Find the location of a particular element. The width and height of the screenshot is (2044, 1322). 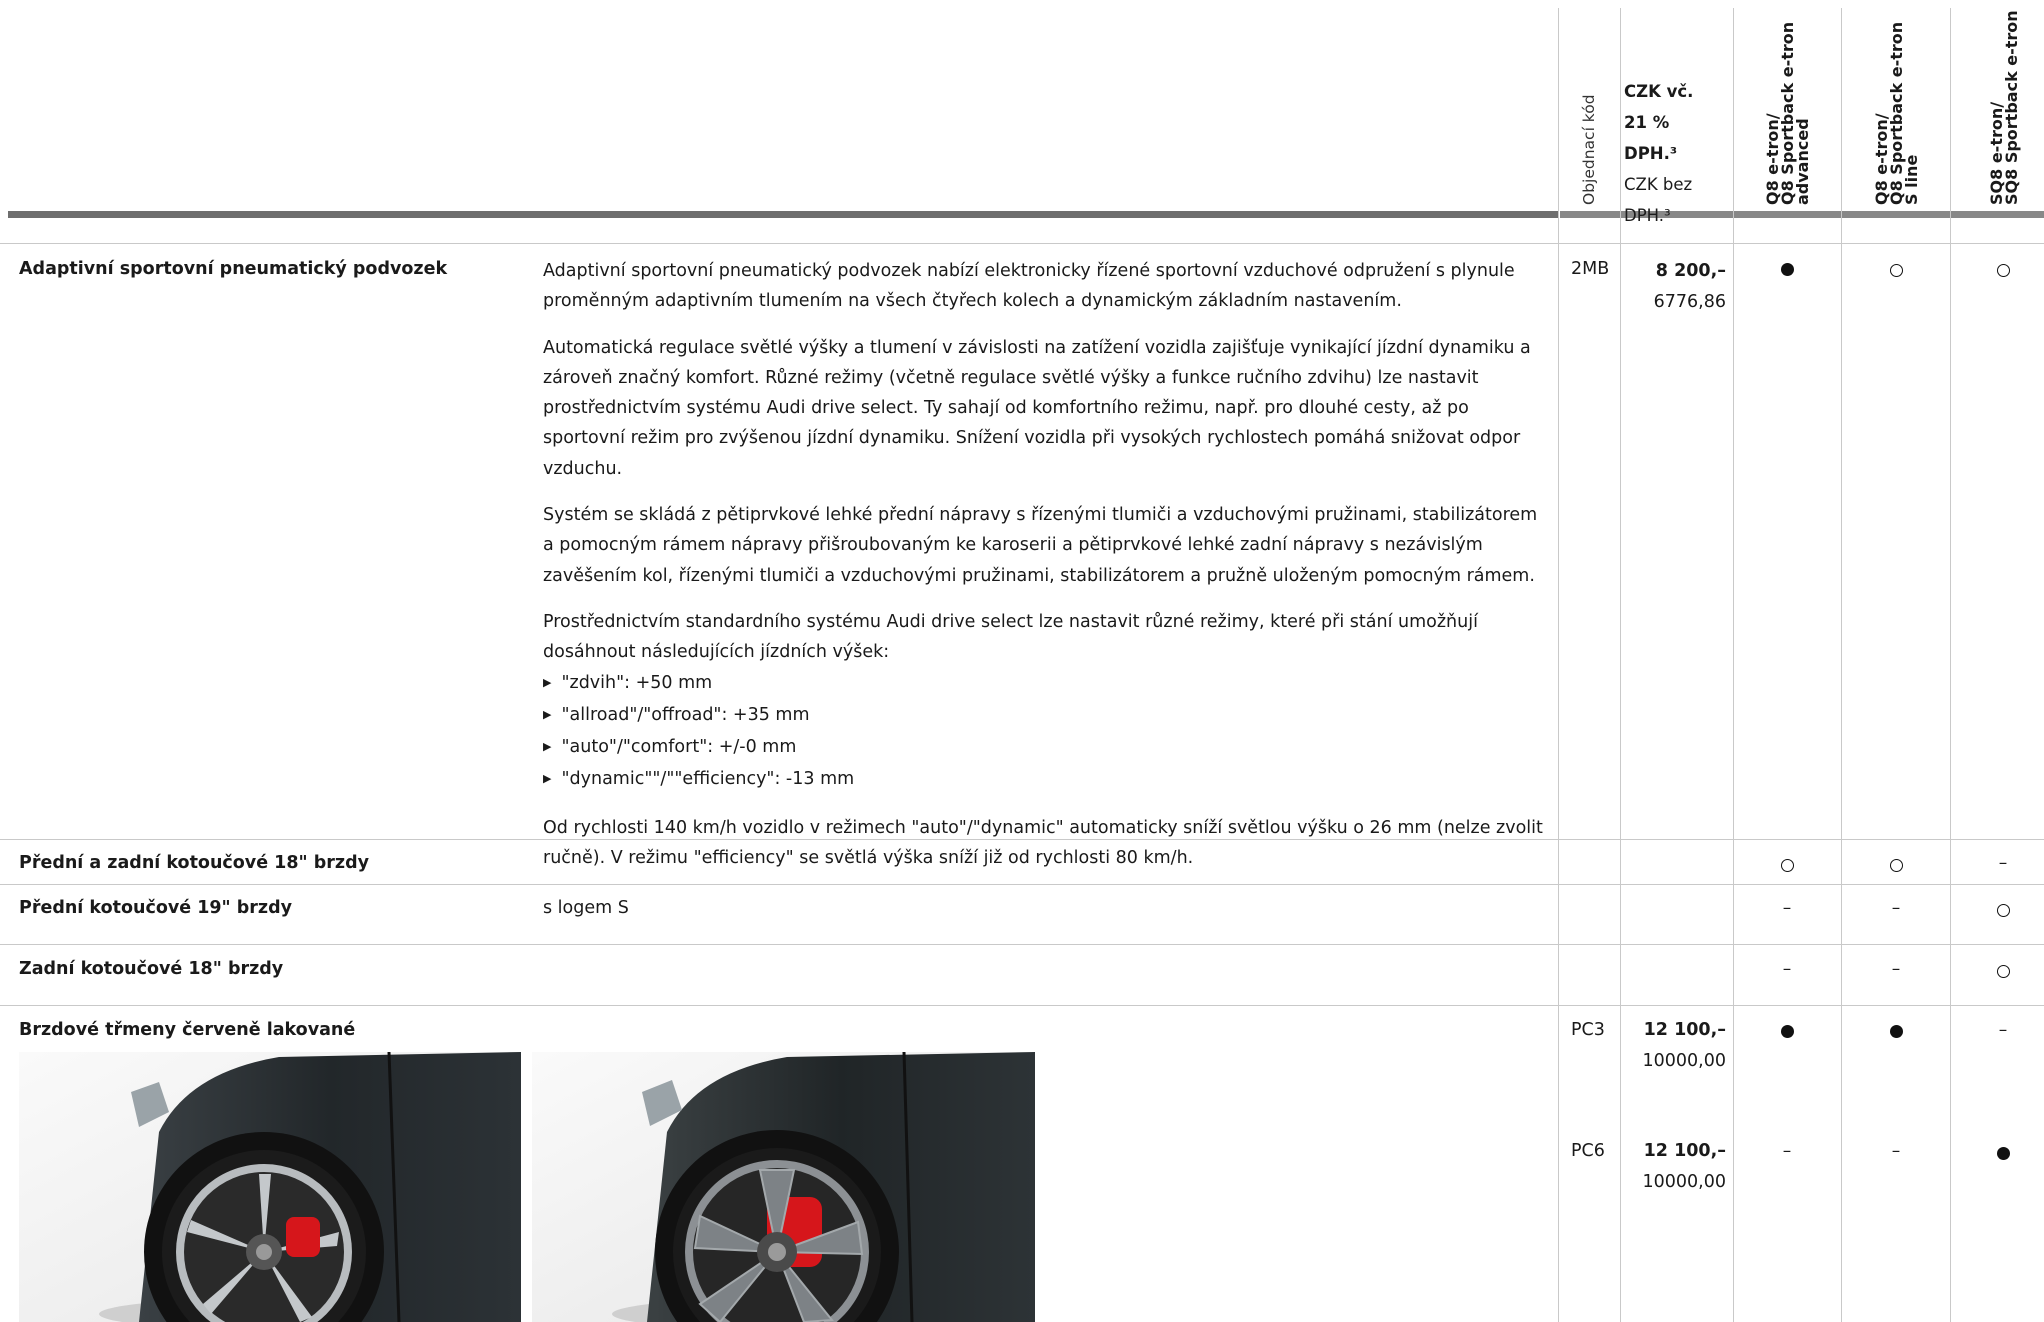

order-code: PC6 is located at coordinates (1588, 1151).